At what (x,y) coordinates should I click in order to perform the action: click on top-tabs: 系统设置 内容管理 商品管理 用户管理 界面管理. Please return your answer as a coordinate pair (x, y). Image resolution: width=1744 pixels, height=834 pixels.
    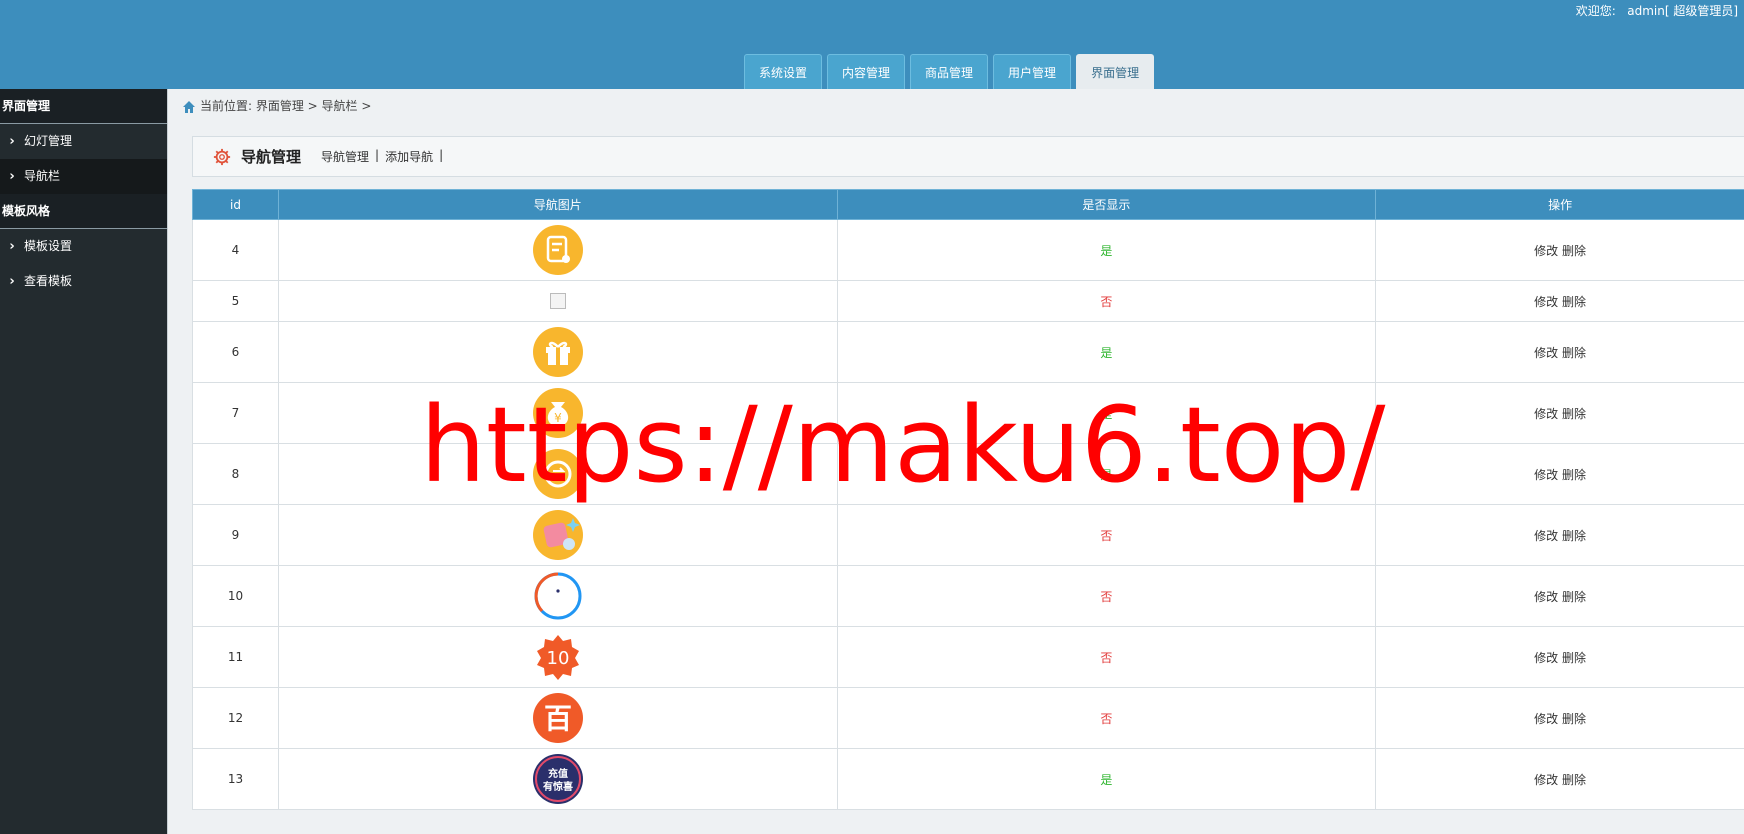
    Looking at the image, I should click on (949, 71).